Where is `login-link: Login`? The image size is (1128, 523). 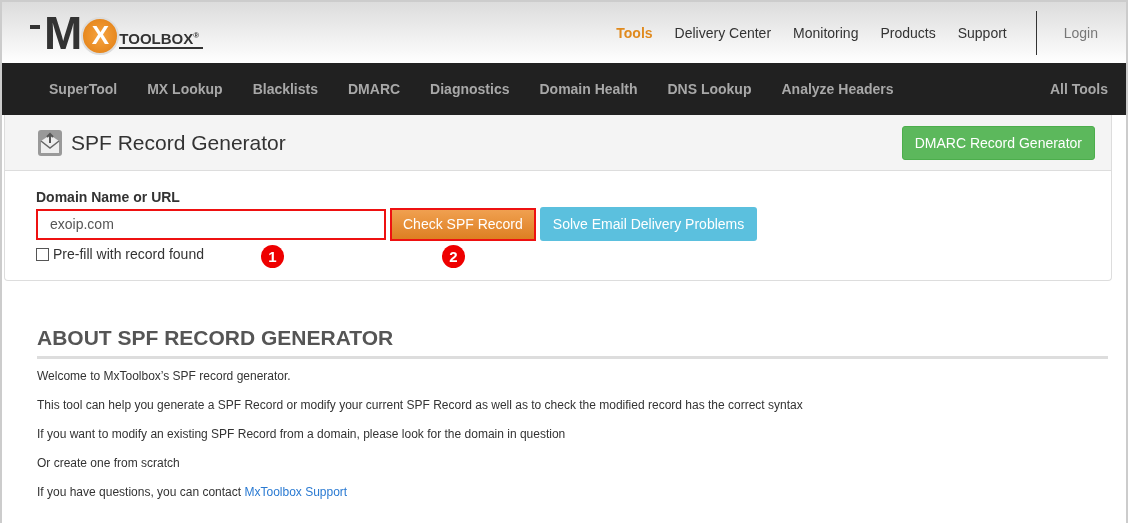
login-link: Login is located at coordinates (1074, 32).